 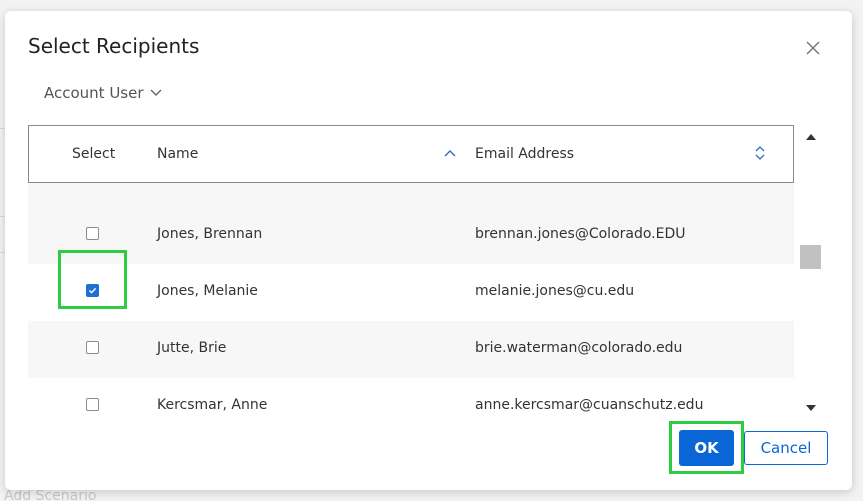 What do you see at coordinates (411, 349) in the screenshot?
I see `table-row: Jutte, Brie brie.waterman@colorado.edu` at bounding box center [411, 349].